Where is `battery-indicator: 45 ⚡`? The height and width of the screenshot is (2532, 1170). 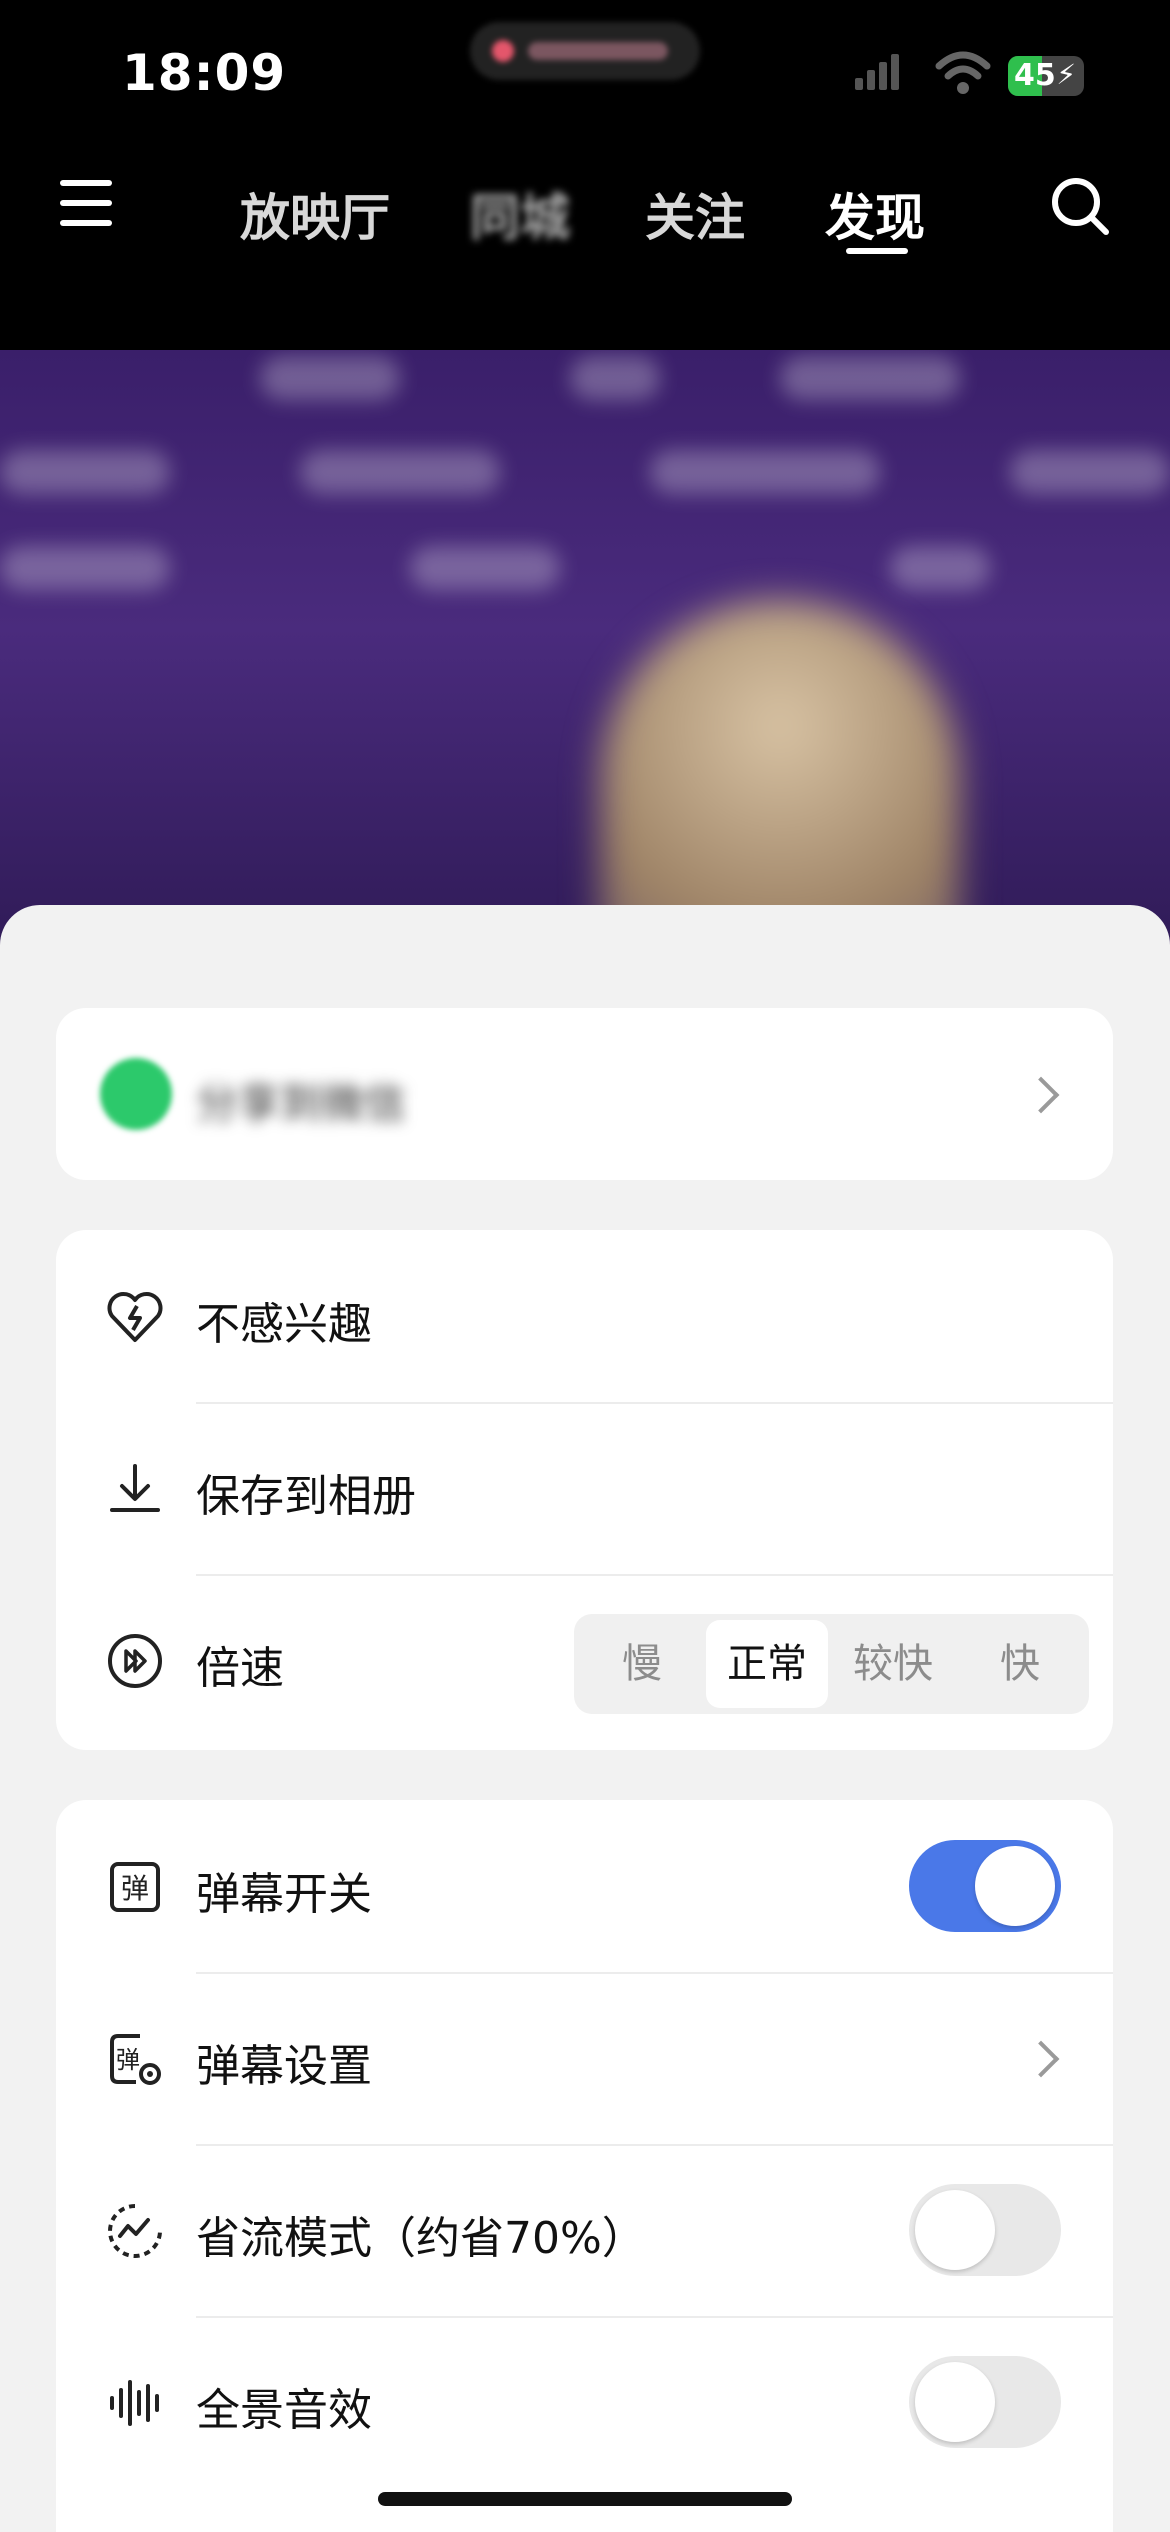
battery-indicator: 45 ⚡ is located at coordinates (1046, 76).